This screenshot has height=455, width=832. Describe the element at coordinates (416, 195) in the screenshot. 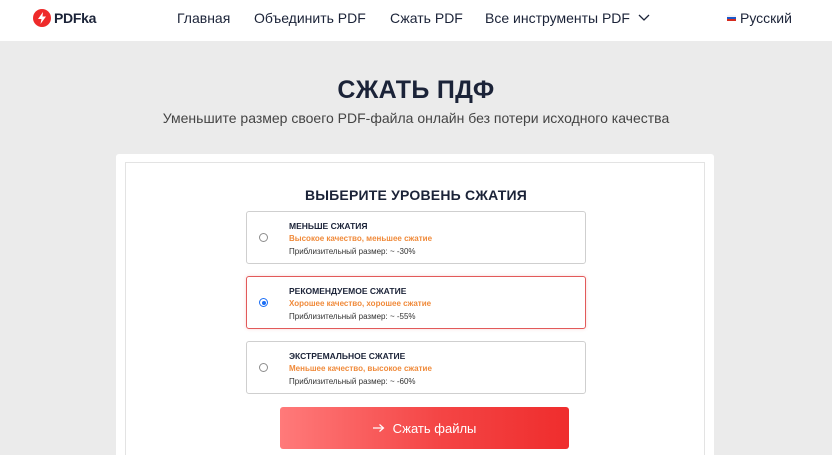

I see `compression-level-heading: ВЫБЕРИТЕ УРОВЕНЬ СЖАТИЯ` at that location.